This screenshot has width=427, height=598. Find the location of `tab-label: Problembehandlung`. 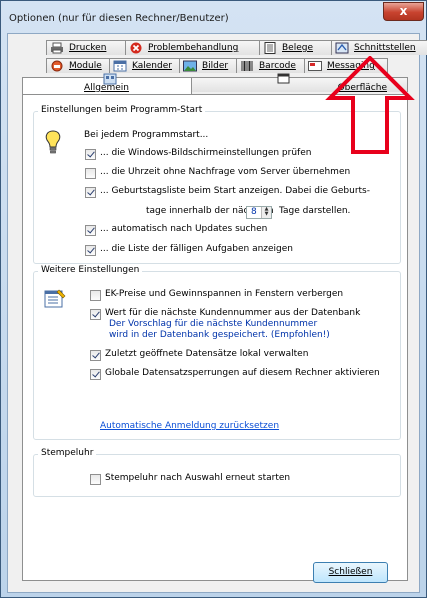

tab-label: Problembehandlung is located at coordinates (193, 48).